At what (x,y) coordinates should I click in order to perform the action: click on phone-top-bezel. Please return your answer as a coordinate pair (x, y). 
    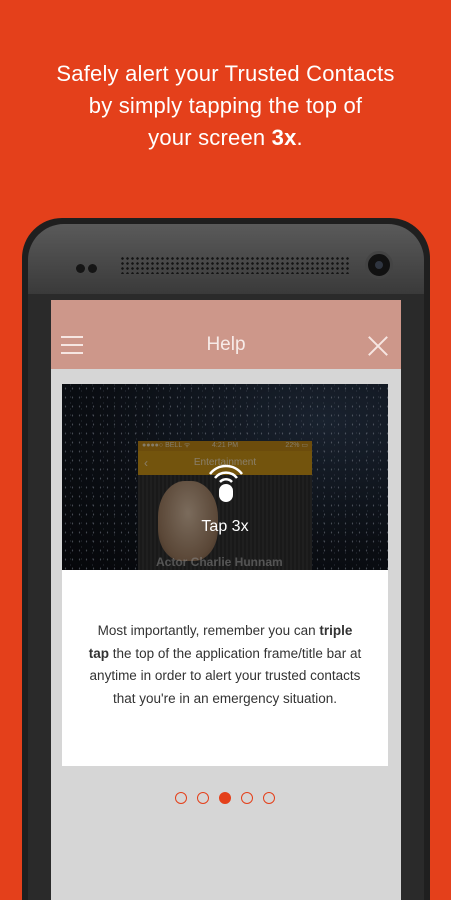
    Looking at the image, I should click on (226, 259).